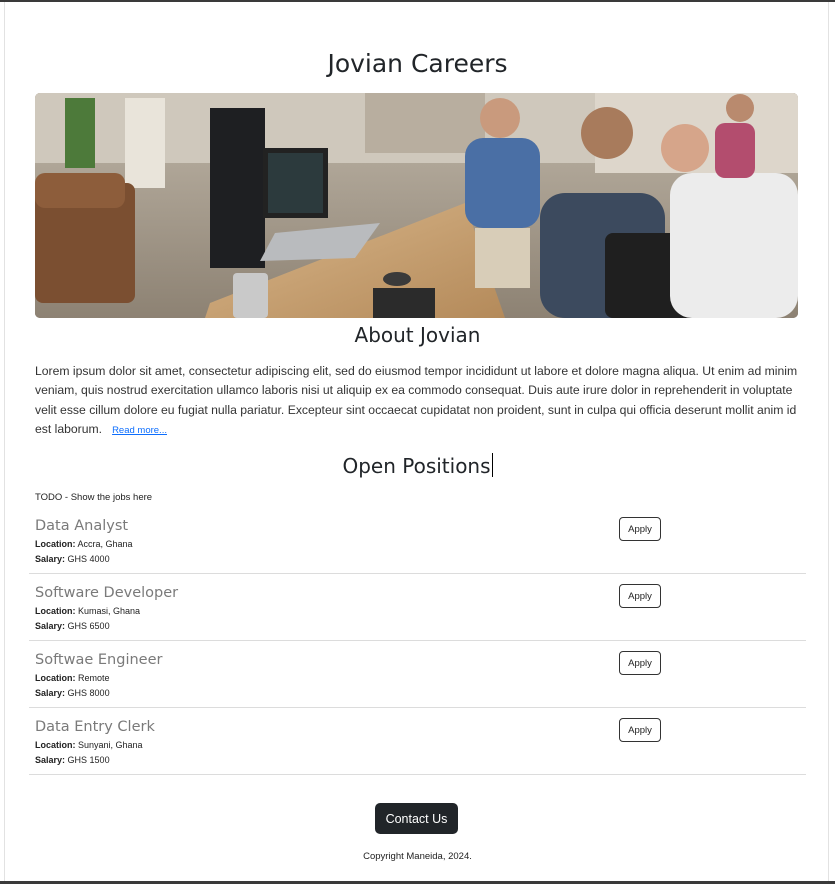 Image resolution: width=835 pixels, height=884 pixels. Describe the element at coordinates (417, 63) in the screenshot. I see `page-title: Jovian Careers` at that location.